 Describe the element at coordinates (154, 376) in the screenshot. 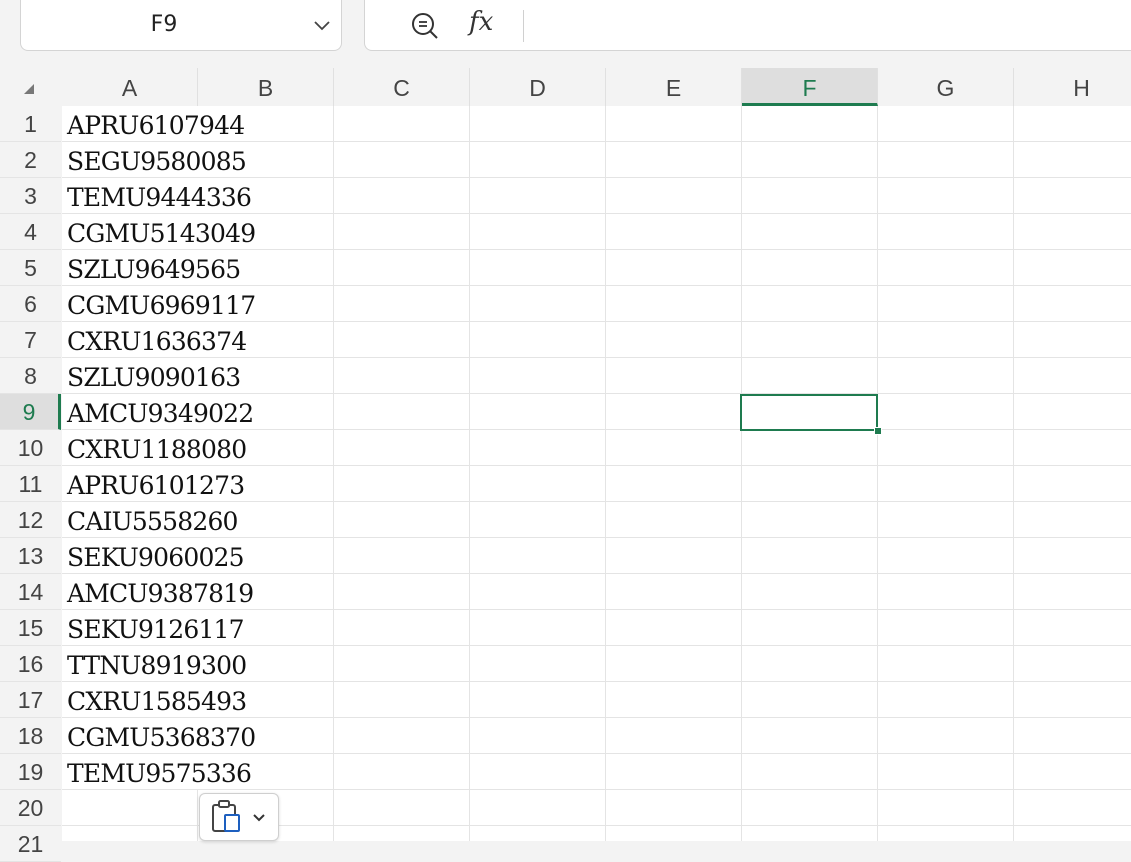

I see `cell-a8: SZLU9090163` at that location.